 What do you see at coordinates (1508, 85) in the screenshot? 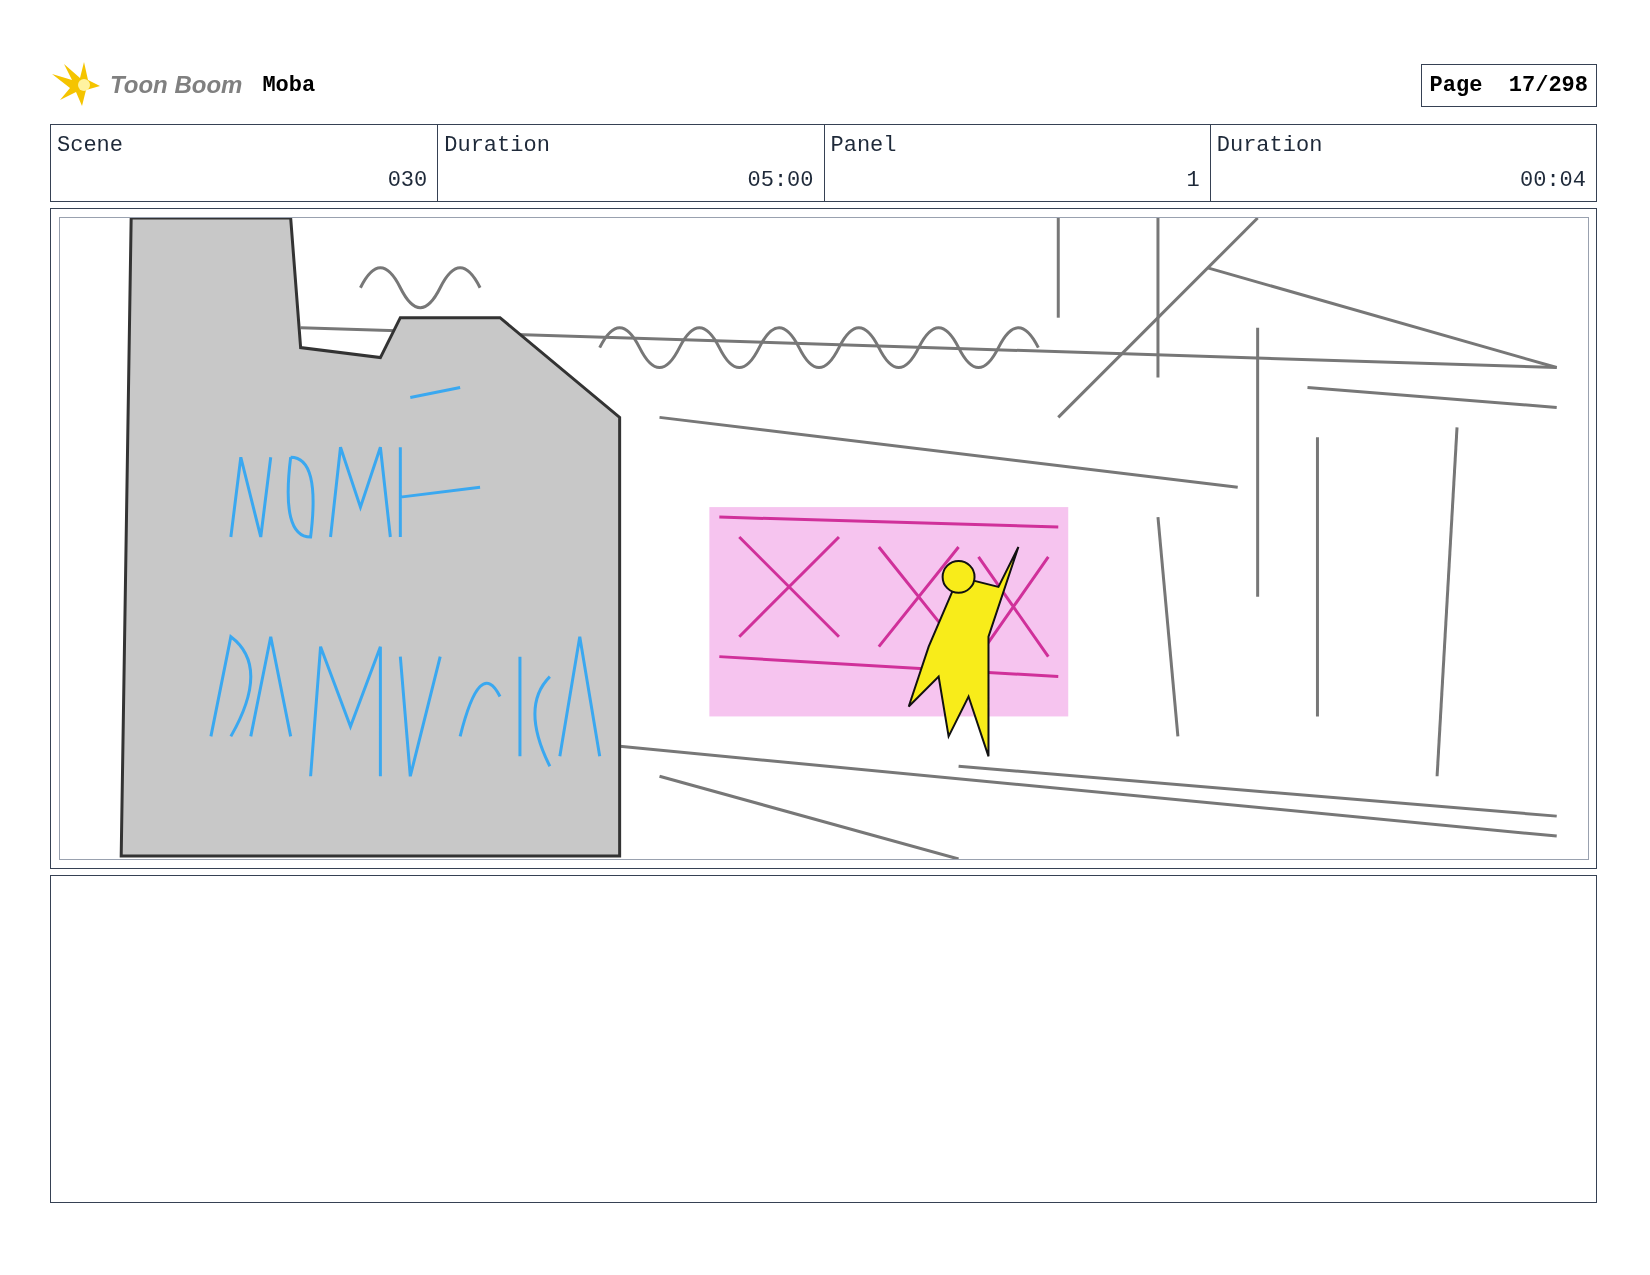
I see `page-number: Page 17/298` at bounding box center [1508, 85].